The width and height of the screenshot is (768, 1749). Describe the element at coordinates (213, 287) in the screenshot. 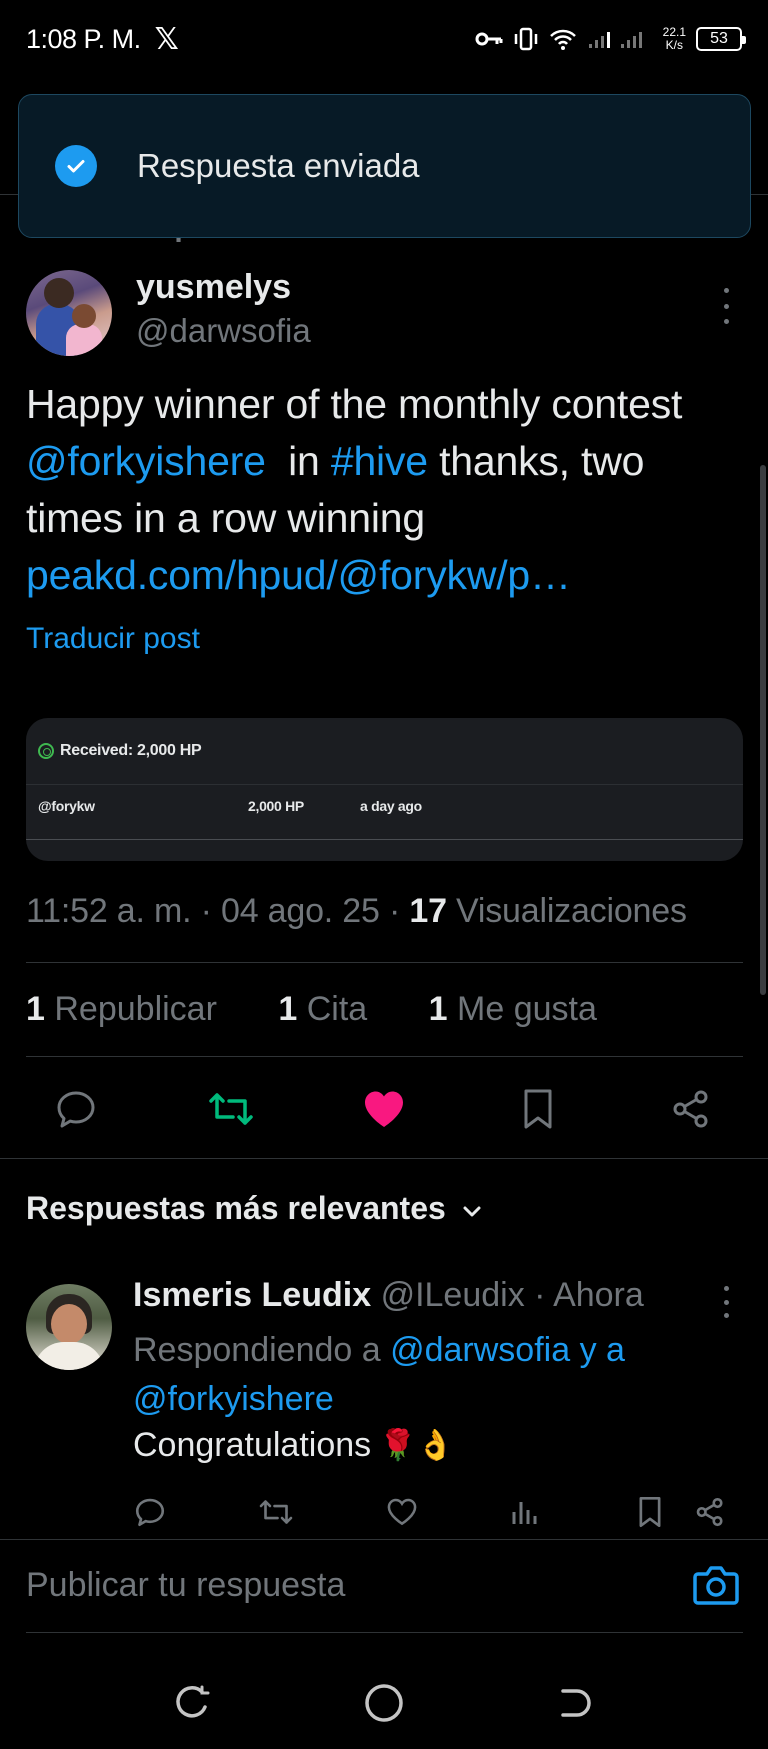

I see `author-name: yusmelys` at that location.